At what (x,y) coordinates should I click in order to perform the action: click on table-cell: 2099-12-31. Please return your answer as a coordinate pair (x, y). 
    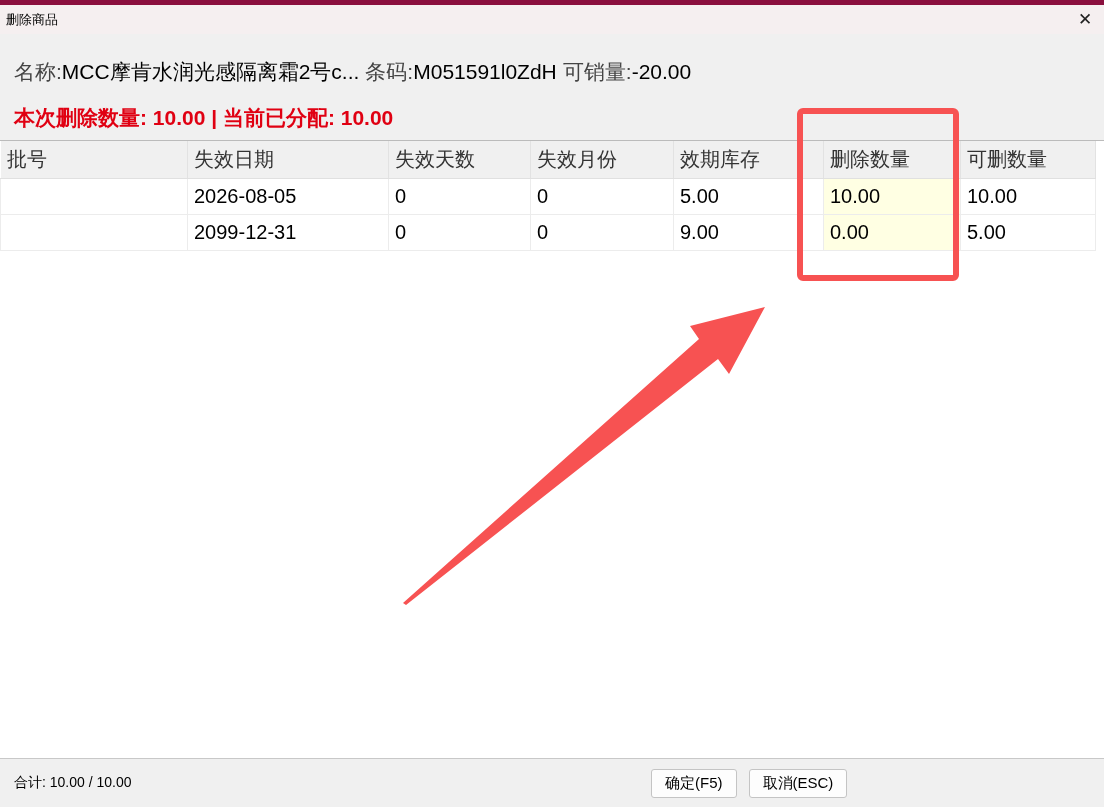
    Looking at the image, I should click on (288, 232).